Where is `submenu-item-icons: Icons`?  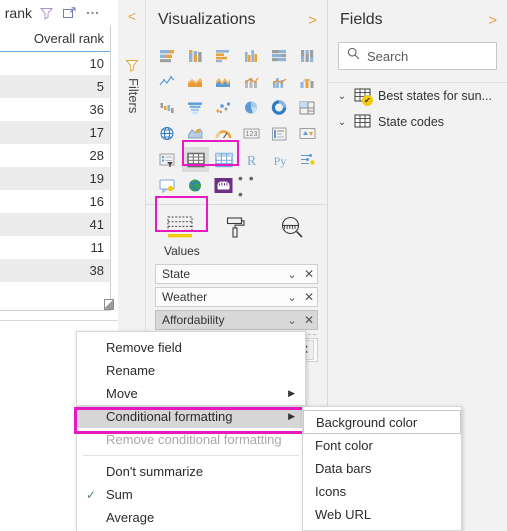
submenu-item-icons: Icons is located at coordinates (382, 491).